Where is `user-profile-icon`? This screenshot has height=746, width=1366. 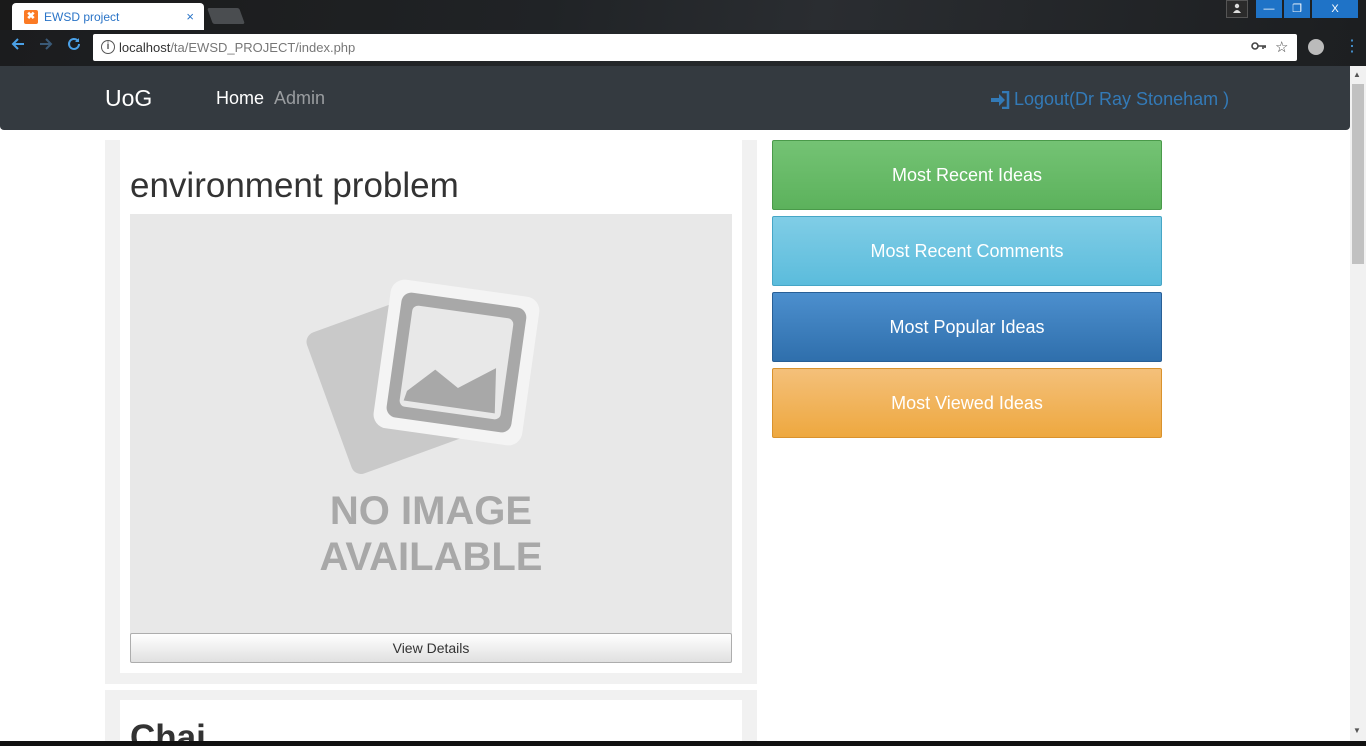
user-profile-icon is located at coordinates (1237, 9).